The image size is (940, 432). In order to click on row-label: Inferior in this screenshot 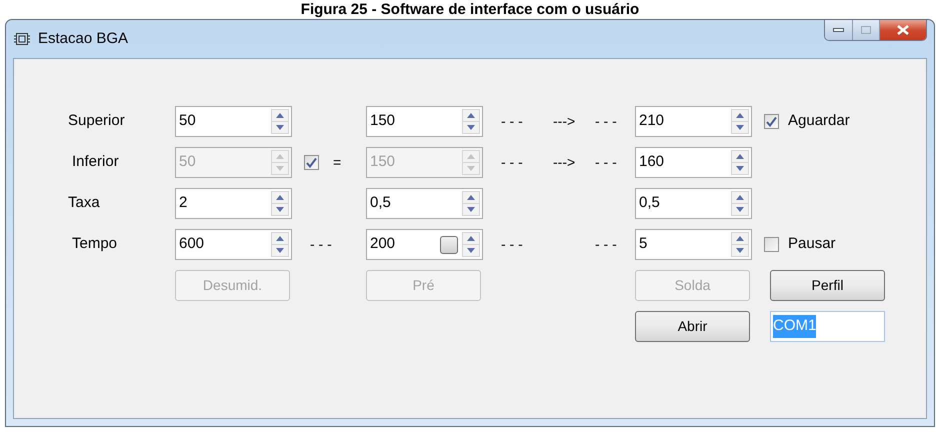, I will do `click(95, 162)`.